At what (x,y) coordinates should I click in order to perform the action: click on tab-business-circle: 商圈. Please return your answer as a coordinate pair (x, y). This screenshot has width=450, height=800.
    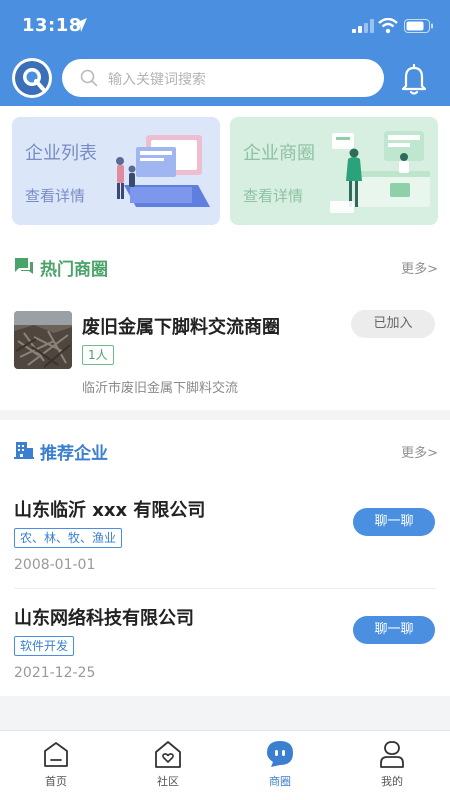
    Looking at the image, I should click on (280, 765).